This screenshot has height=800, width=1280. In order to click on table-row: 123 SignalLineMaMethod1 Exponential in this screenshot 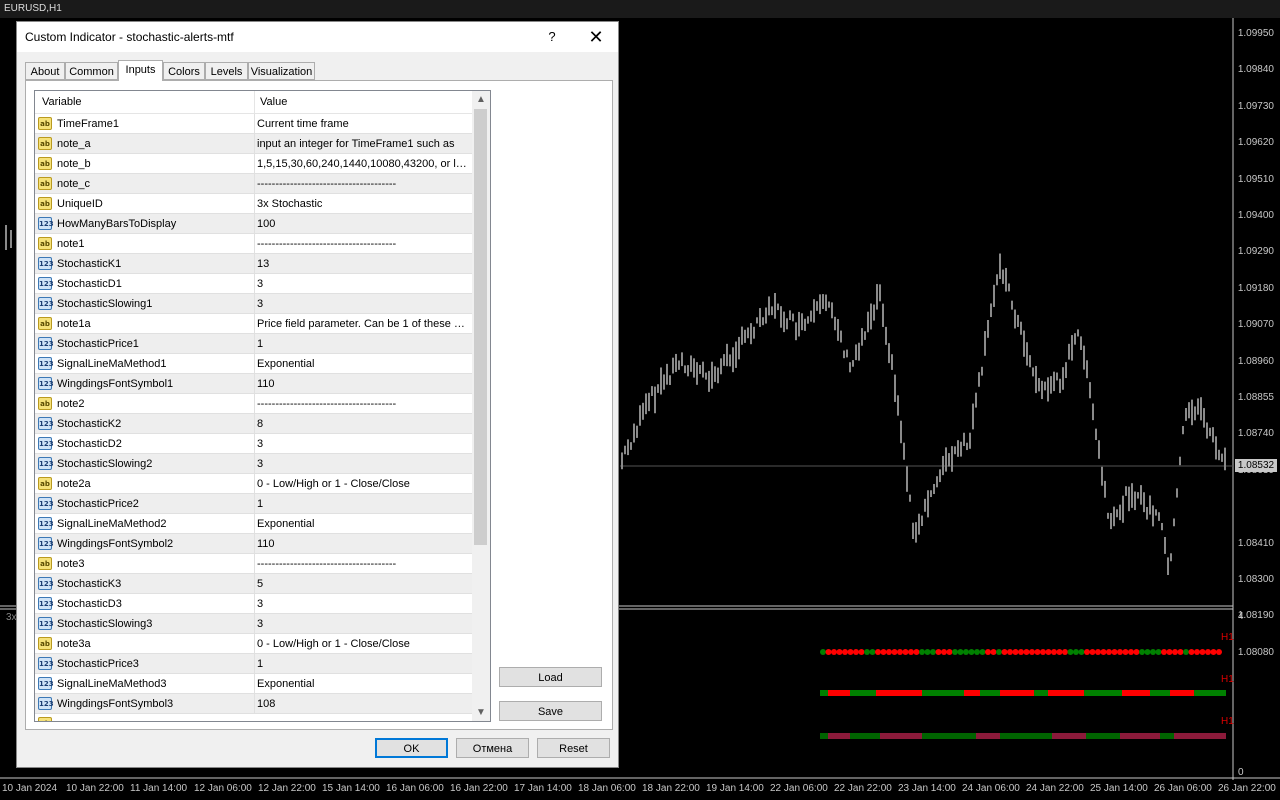, I will do `click(253, 364)`.